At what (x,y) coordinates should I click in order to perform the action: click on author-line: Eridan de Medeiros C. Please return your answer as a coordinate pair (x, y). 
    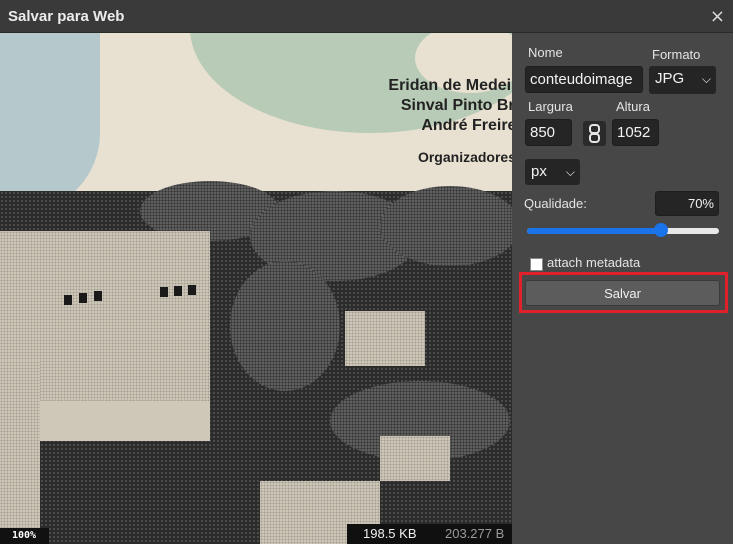
    Looking at the image, I should click on (450, 85).